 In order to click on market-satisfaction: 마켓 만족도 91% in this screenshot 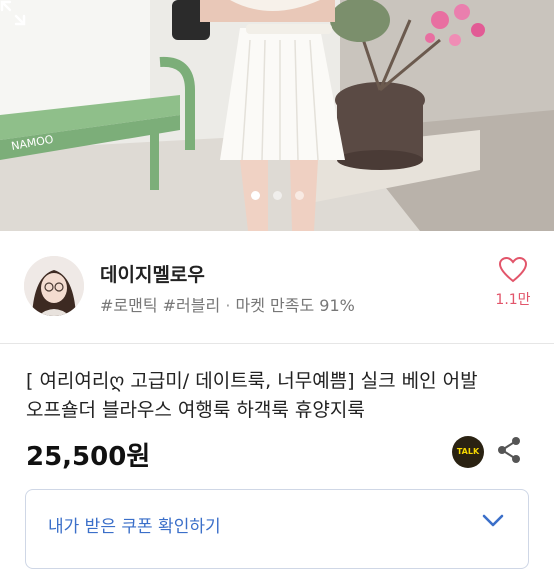, I will do `click(295, 305)`.